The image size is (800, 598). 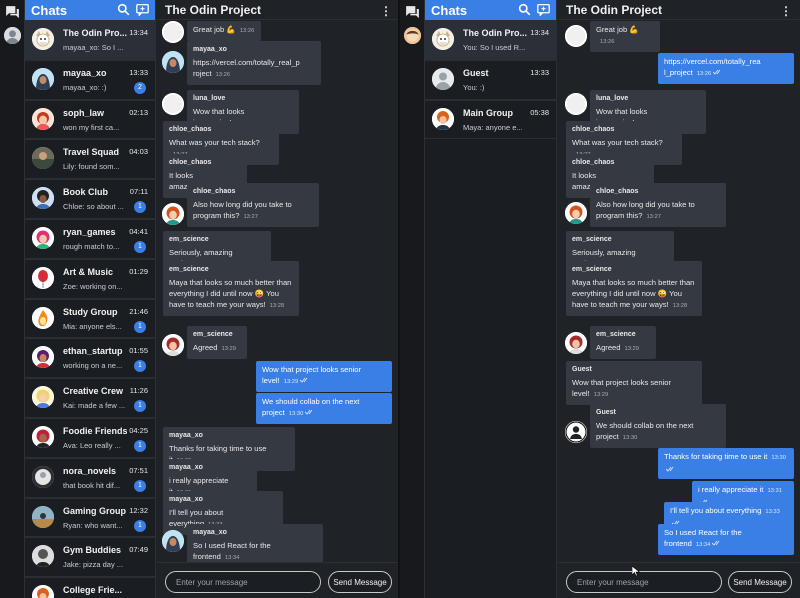 I want to click on message: Thanks for taking time to use it 13:30, so click(x=726, y=463).